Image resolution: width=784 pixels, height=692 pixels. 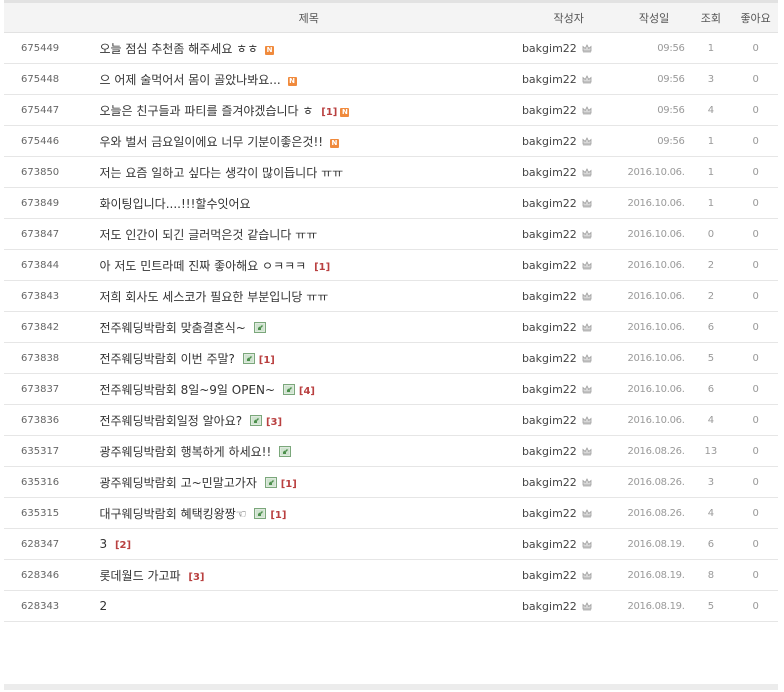 I want to click on post-title-link: 전주웨딩박람회 맞춤결혼식~, so click(x=172, y=328).